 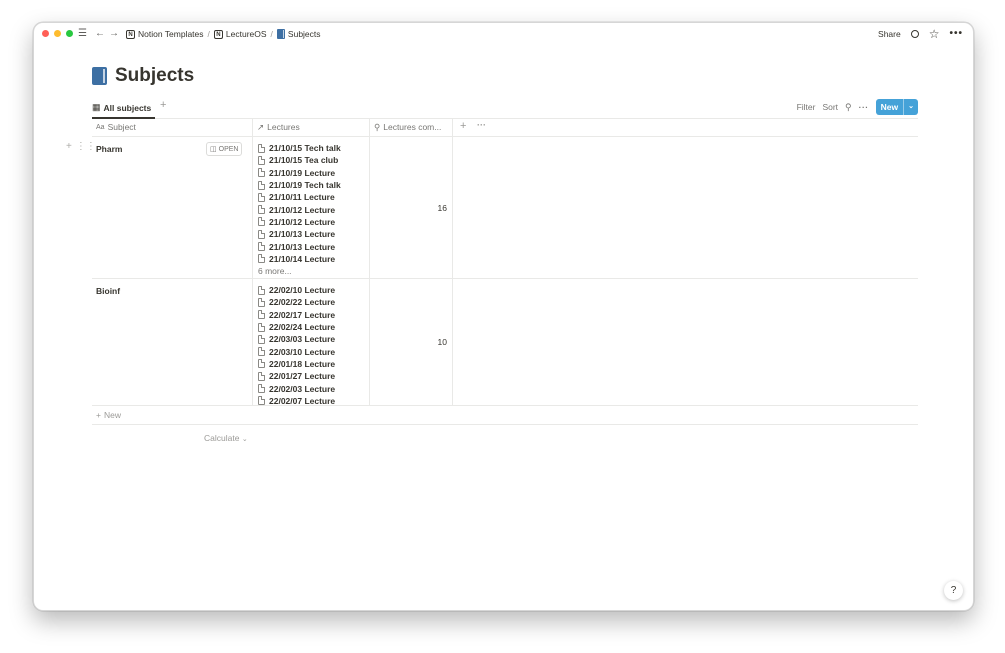 What do you see at coordinates (956, 34) in the screenshot?
I see `more-options-icon: •••` at bounding box center [956, 34].